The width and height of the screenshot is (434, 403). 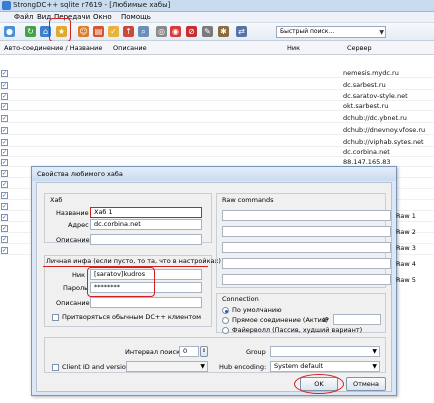 I want to click on raw-5-label: Raw 5, so click(x=406, y=280).